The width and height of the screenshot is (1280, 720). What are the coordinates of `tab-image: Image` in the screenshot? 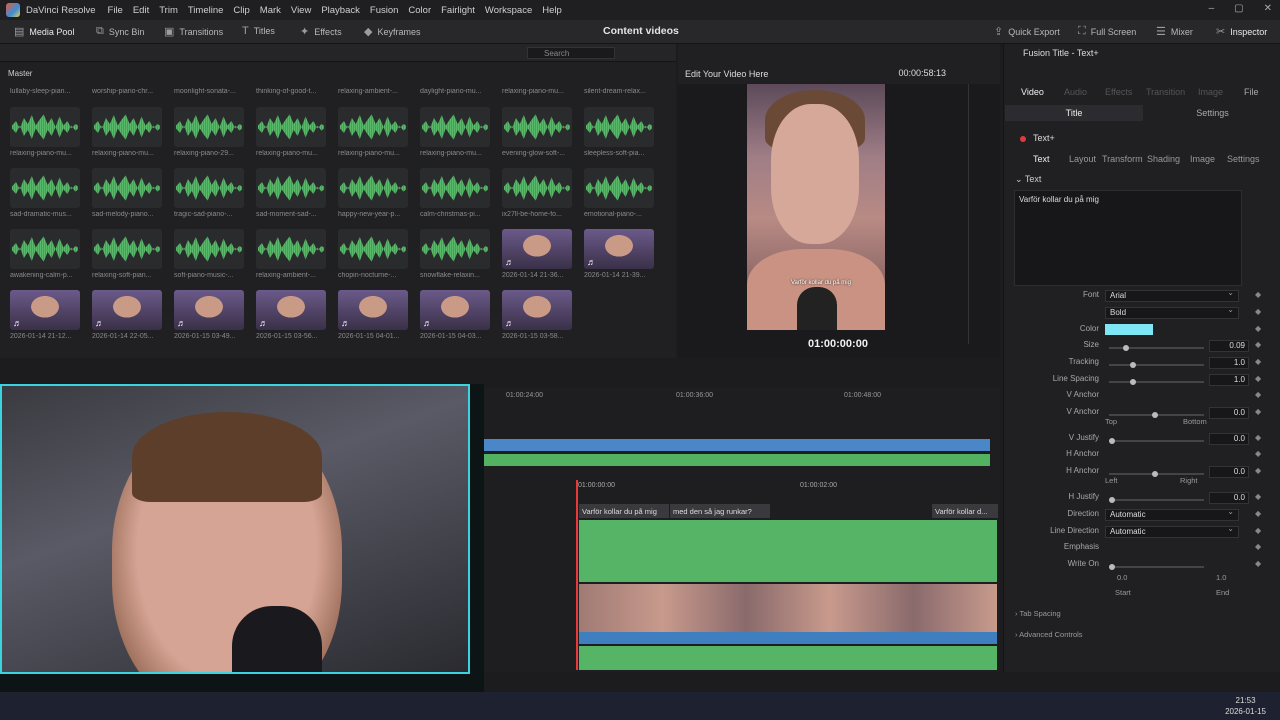 It's located at (1210, 92).